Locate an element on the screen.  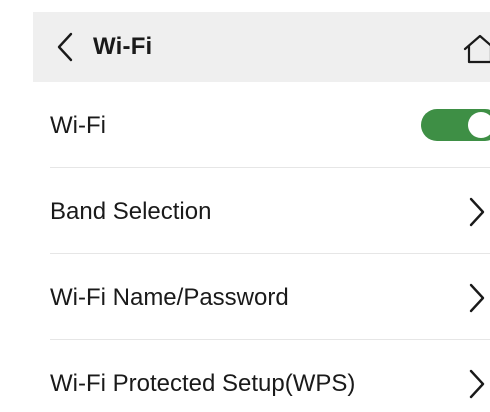
home-icon is located at coordinates (476, 49).